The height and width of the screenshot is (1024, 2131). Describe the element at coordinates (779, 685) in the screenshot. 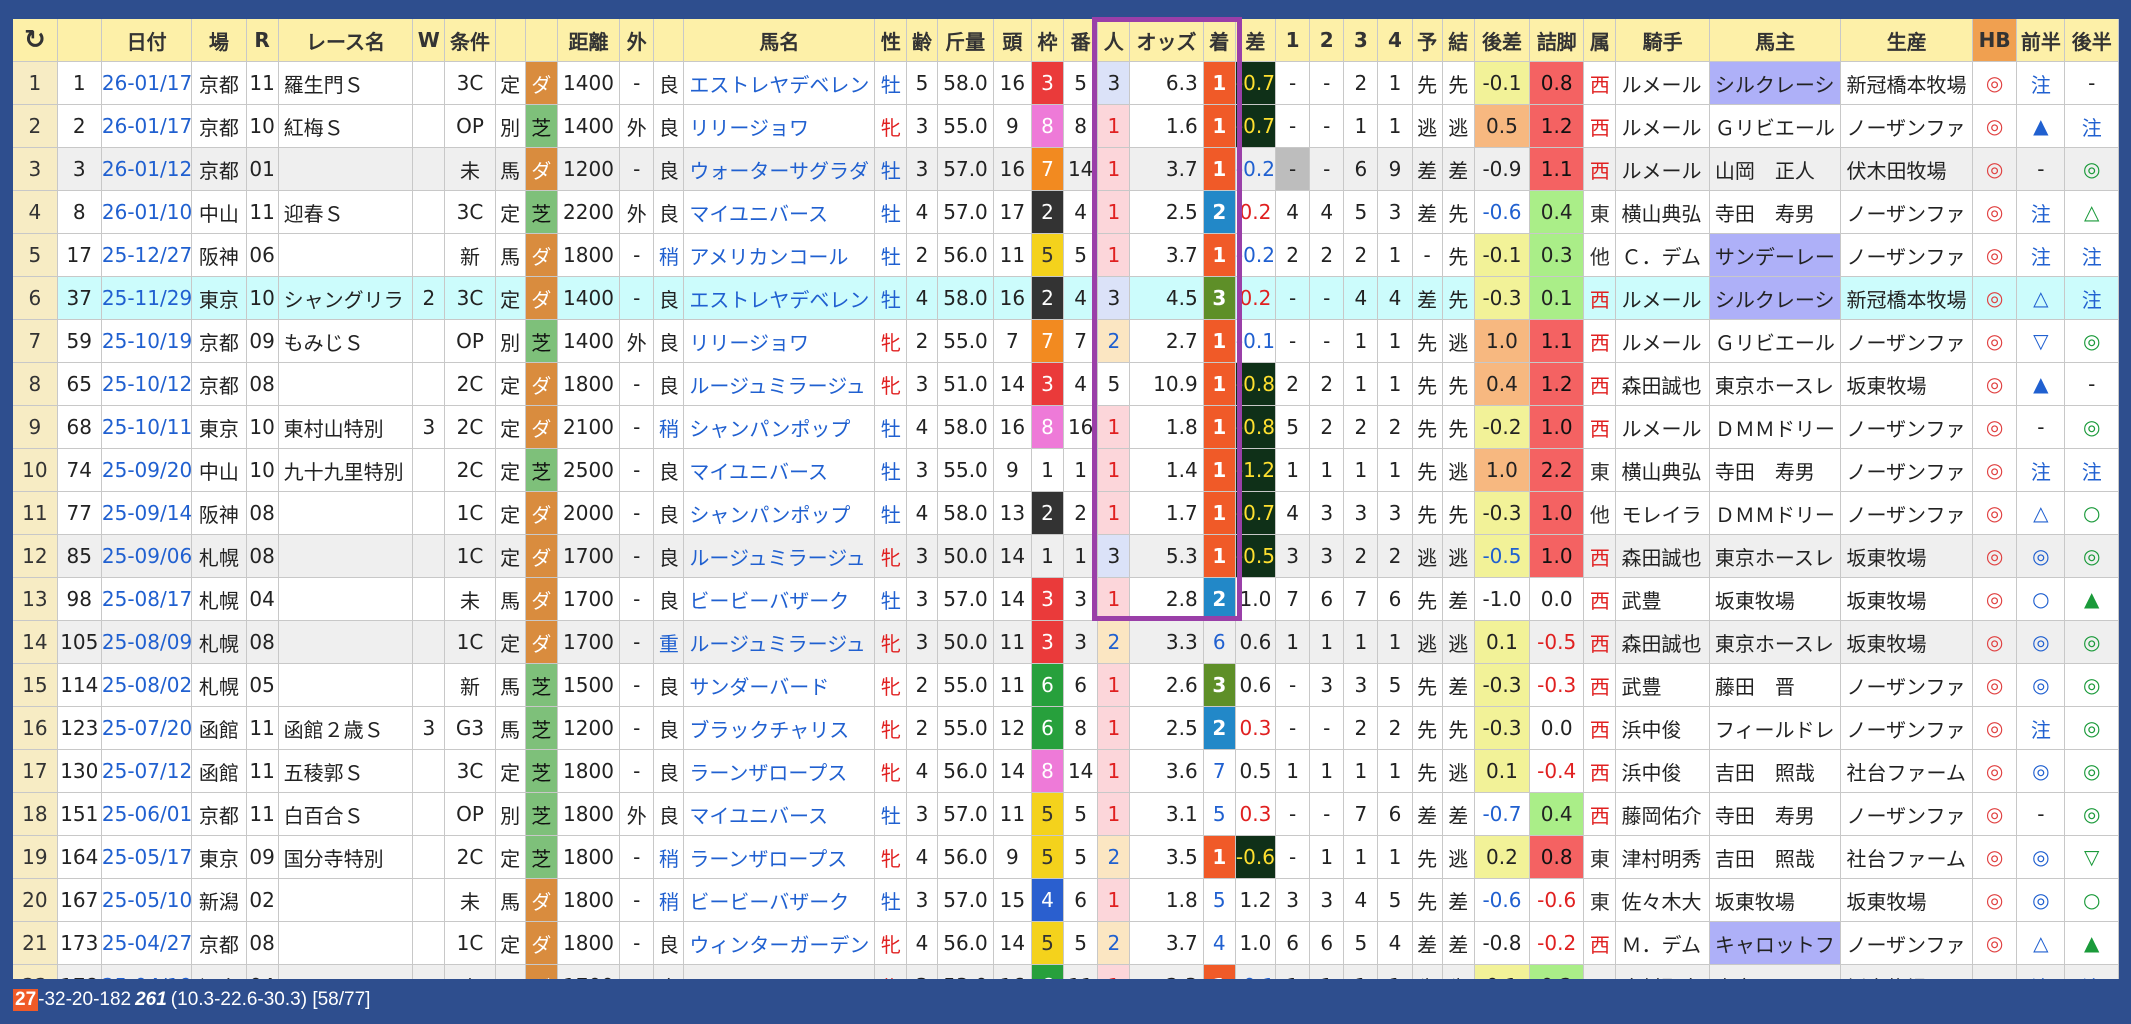

I see `horse-name-link: サンダーバード` at that location.